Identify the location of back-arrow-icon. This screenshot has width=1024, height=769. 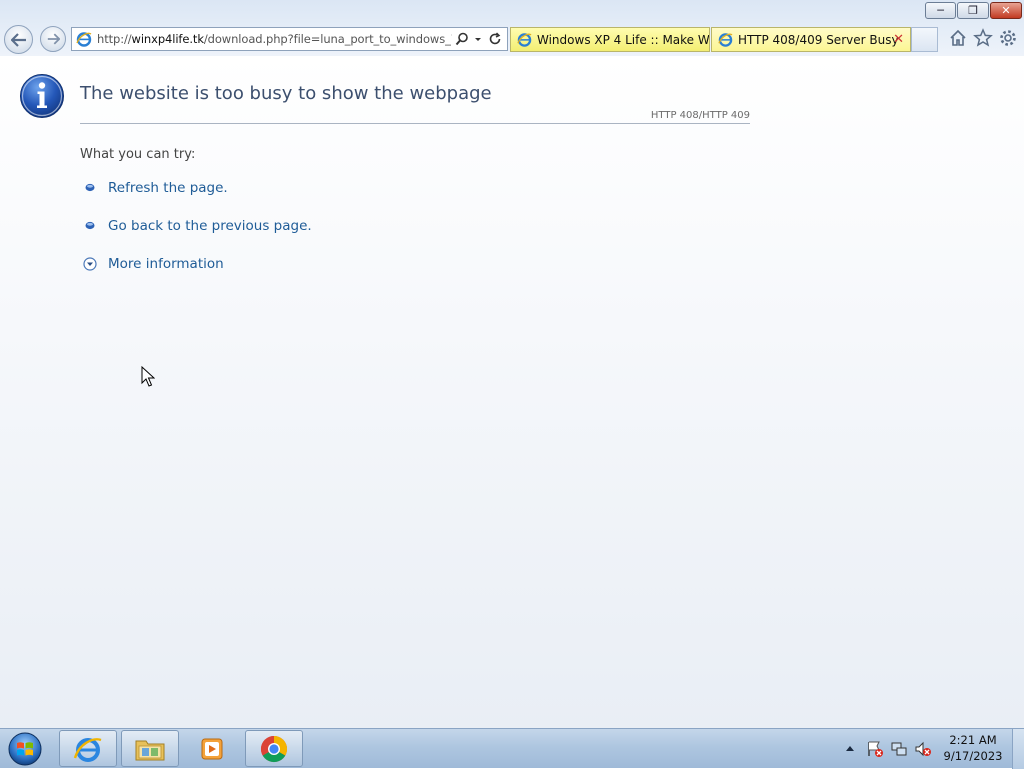
(18, 39).